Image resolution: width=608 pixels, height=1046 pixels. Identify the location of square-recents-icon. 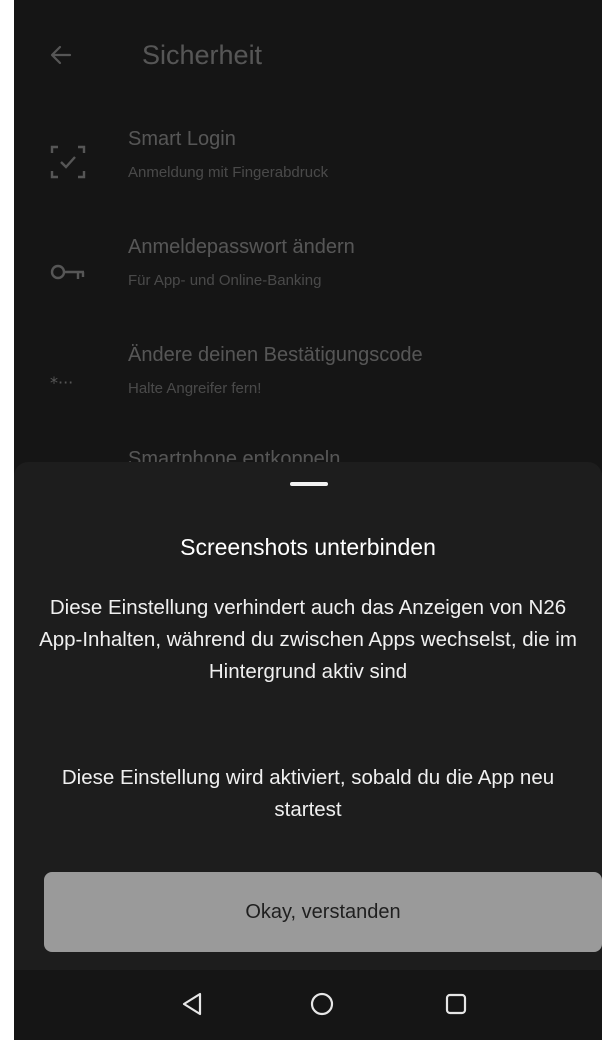
(456, 1004).